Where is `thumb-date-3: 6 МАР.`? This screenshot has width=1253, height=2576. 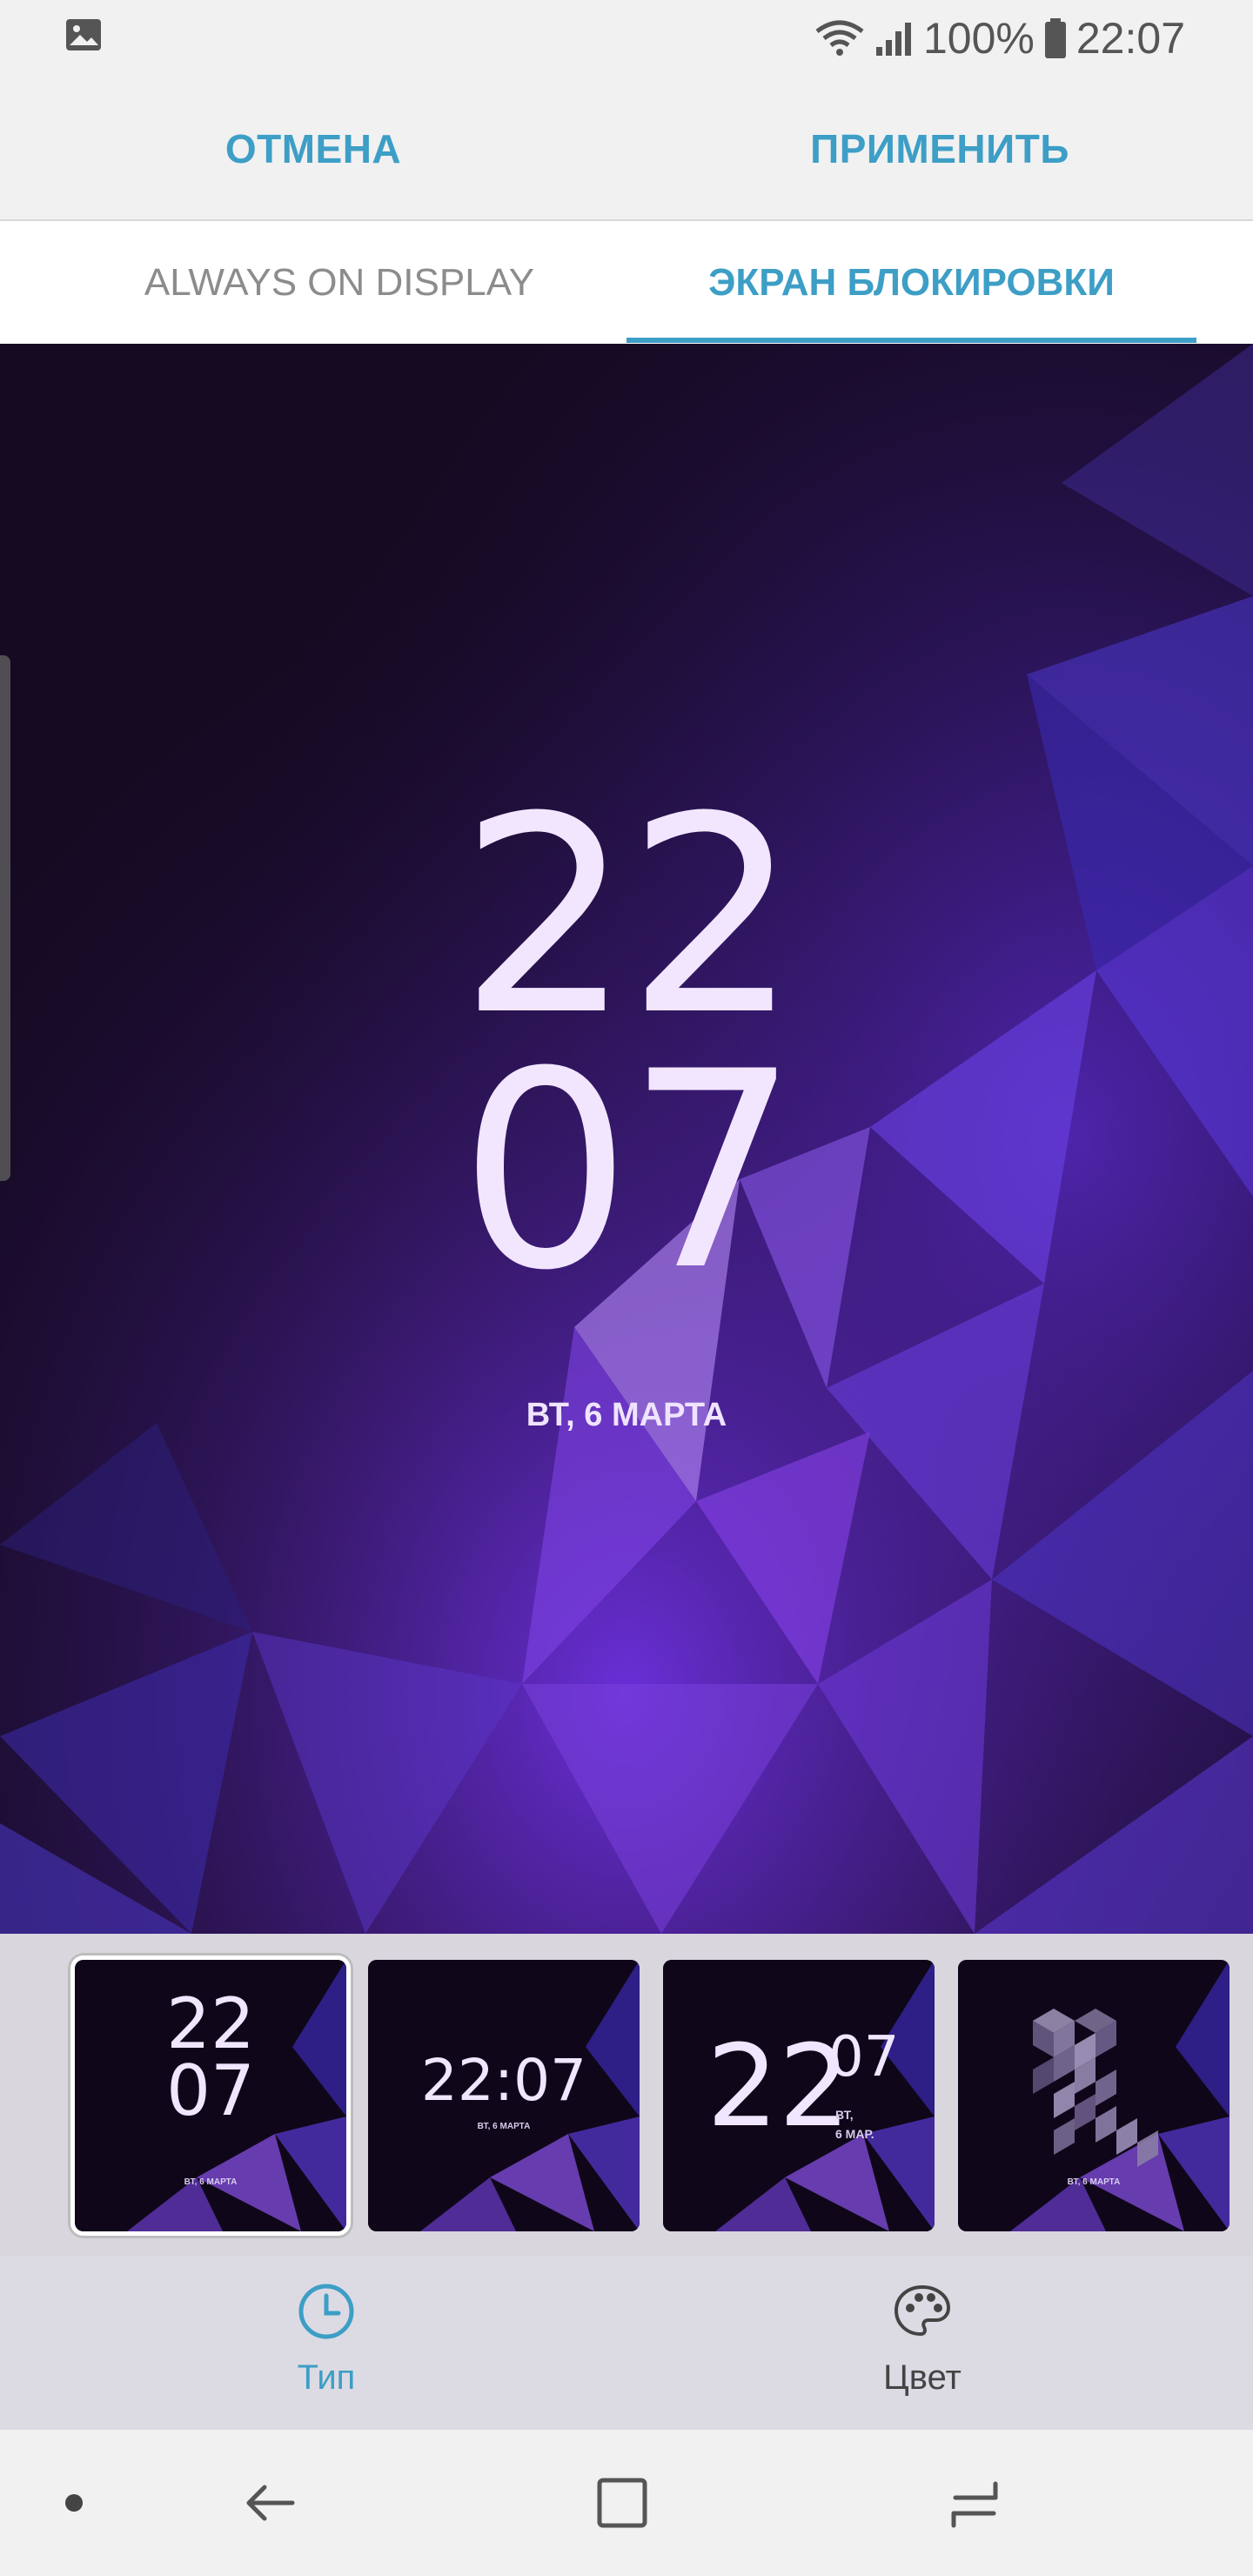 thumb-date-3: 6 МАР. is located at coordinates (854, 2134).